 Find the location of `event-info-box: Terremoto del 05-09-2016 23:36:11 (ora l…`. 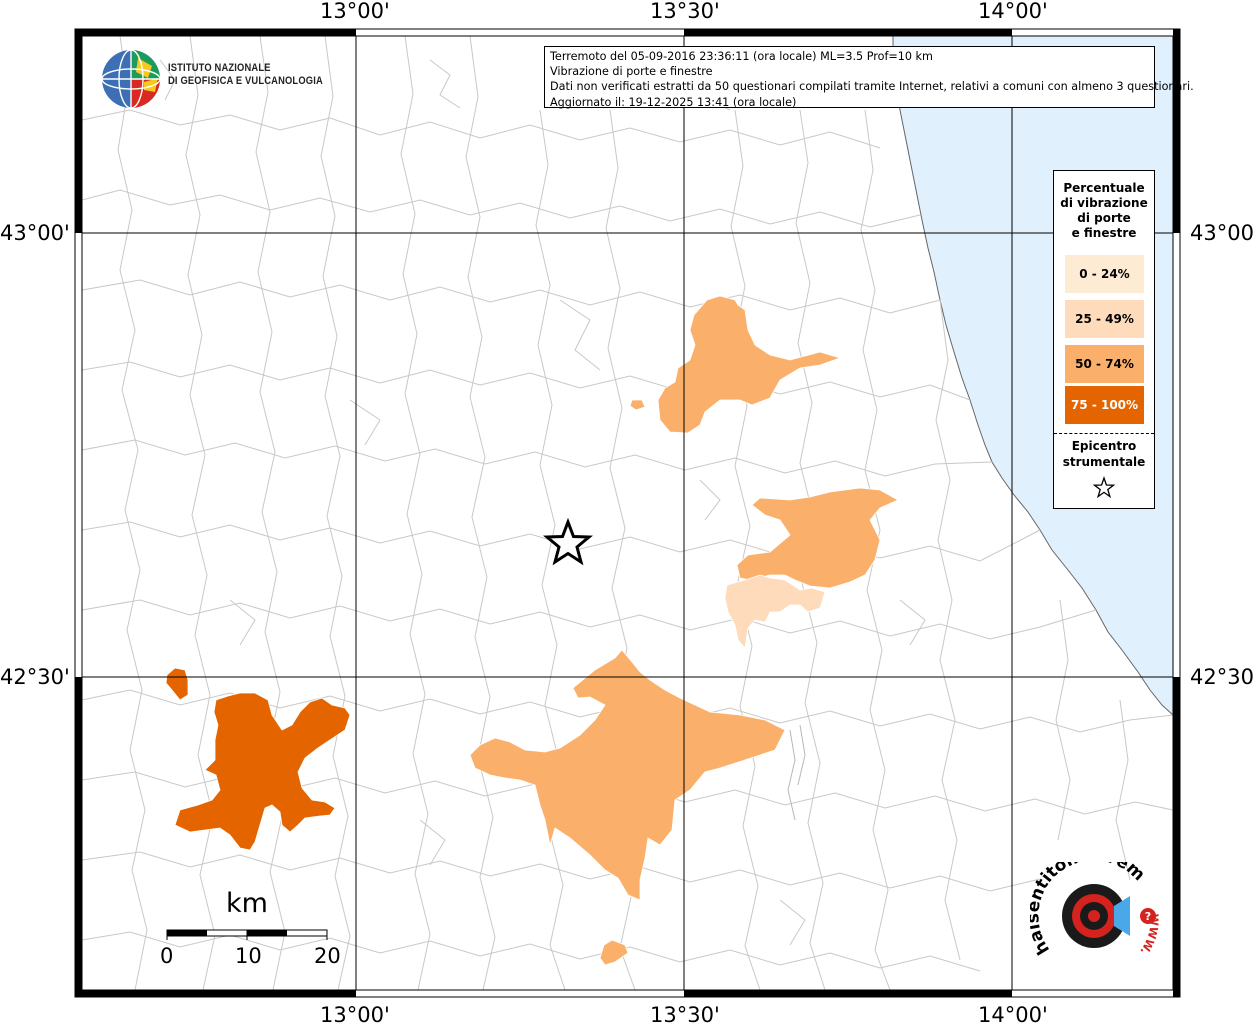

event-info-box: Terremoto del 05-09-2016 23:36:11 (ora l… is located at coordinates (869, 77).